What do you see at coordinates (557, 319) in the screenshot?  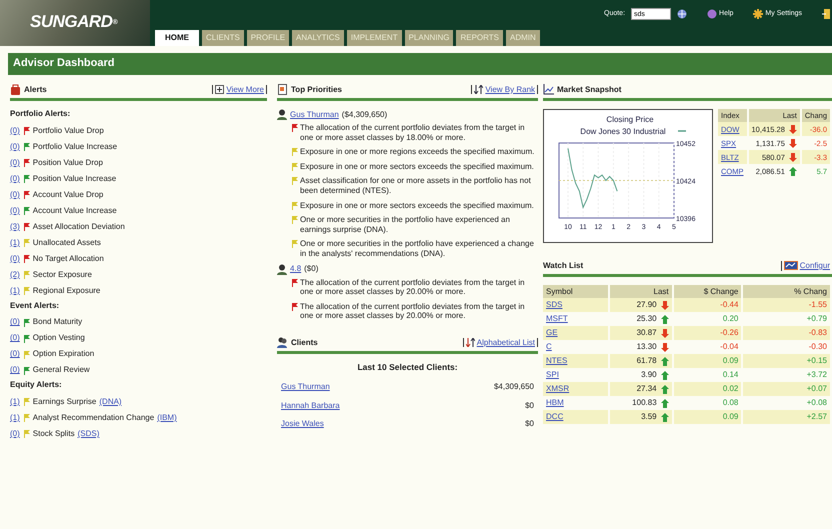 I see `symbol-link: MSFT` at bounding box center [557, 319].